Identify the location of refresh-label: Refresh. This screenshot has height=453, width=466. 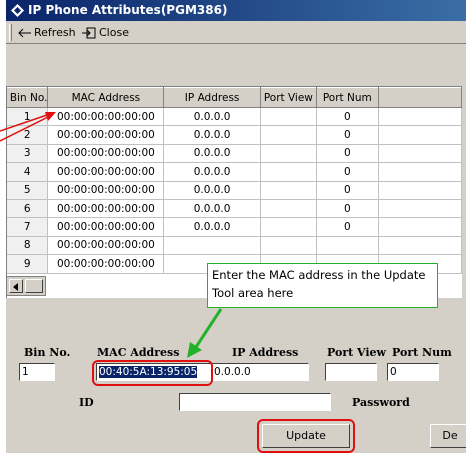
(55, 32).